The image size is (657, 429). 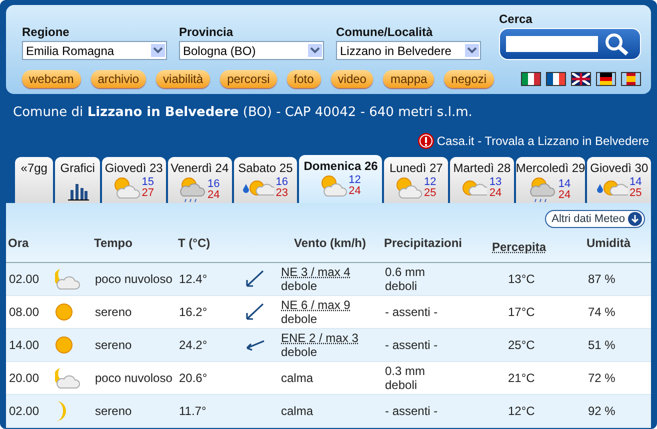 I want to click on day-tab: Domenica 26 12 24, so click(x=340, y=179).